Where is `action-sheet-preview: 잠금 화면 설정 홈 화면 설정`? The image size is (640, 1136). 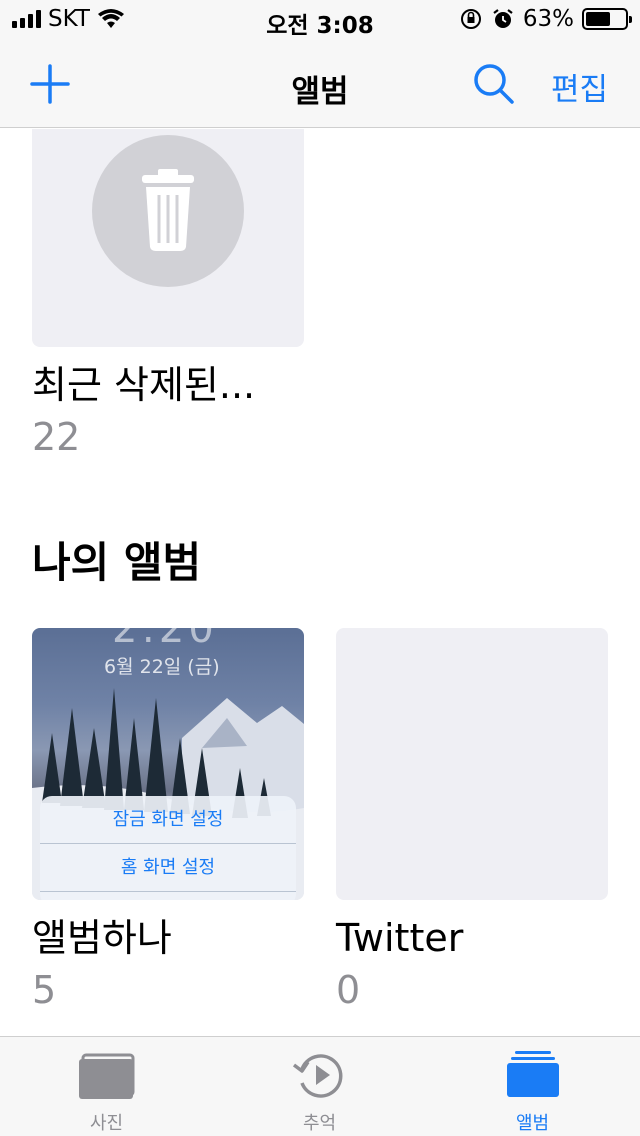
action-sheet-preview: 잠금 화면 설정 홈 화면 설정 is located at coordinates (168, 848).